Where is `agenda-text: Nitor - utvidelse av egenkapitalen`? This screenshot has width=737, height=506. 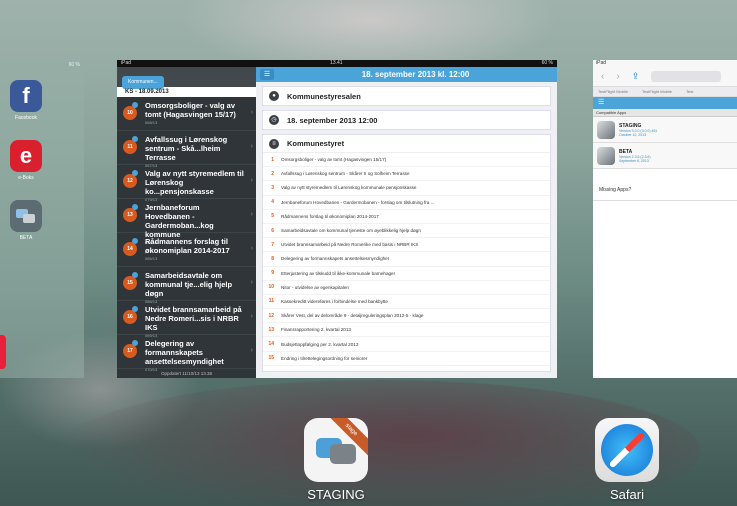
agenda-text: Nitor - utvidelse av egenkapitalen is located at coordinates (315, 287).